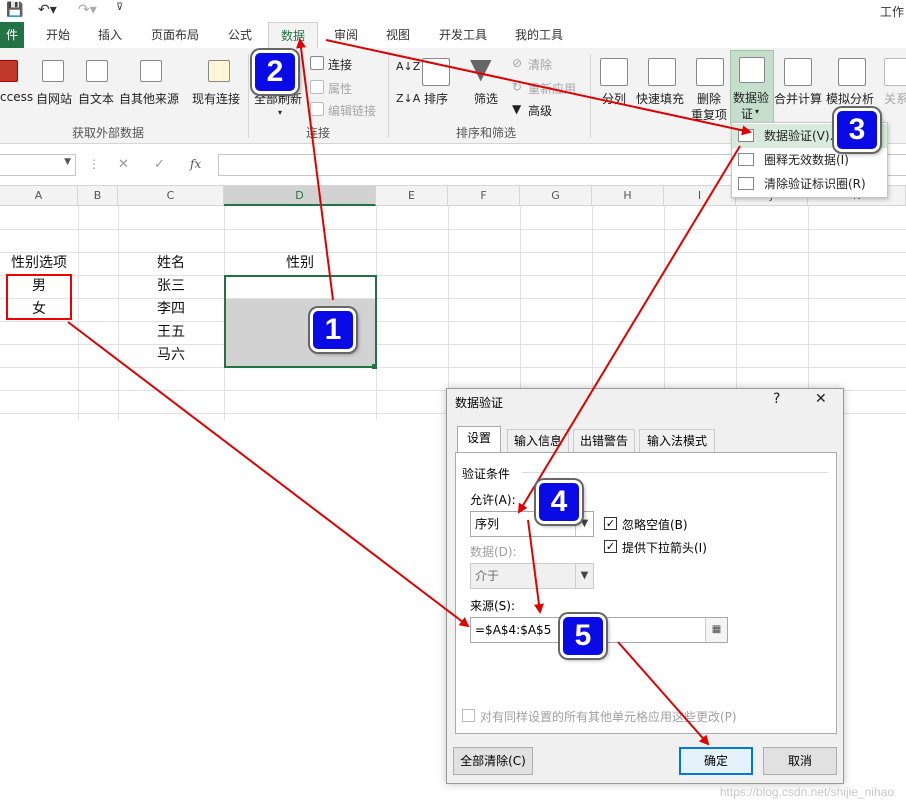 This screenshot has width=906, height=803. I want to click on cell-a3: 性别选项, so click(39, 263).